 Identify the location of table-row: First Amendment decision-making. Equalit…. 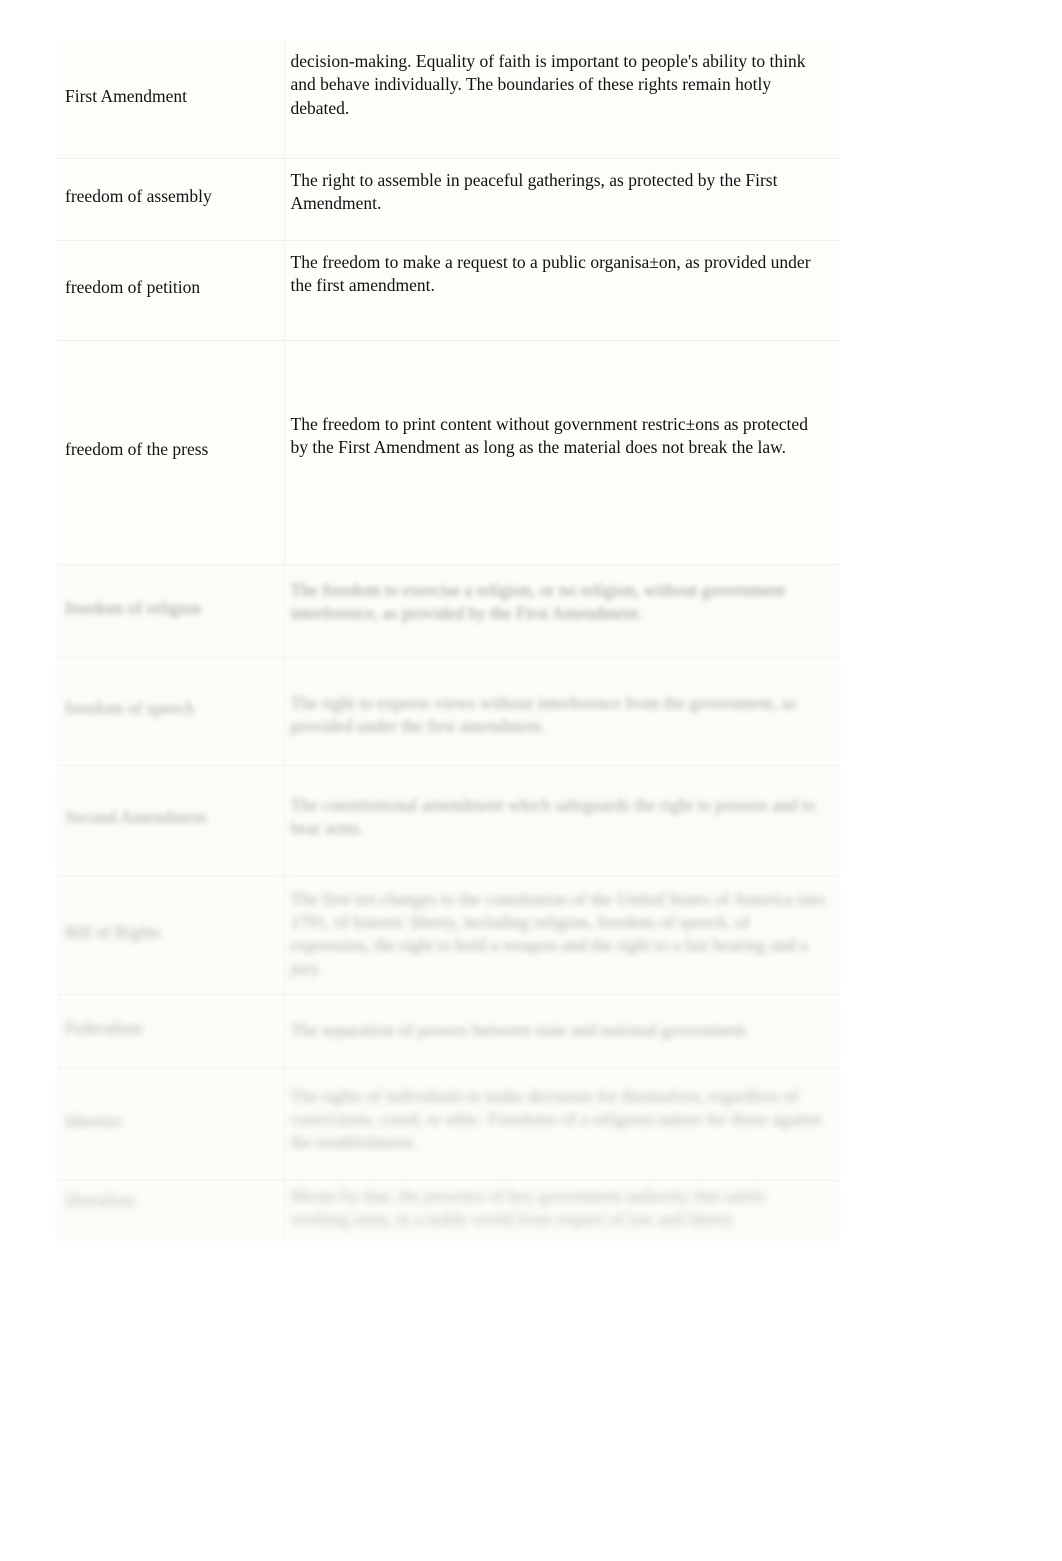
(448, 99).